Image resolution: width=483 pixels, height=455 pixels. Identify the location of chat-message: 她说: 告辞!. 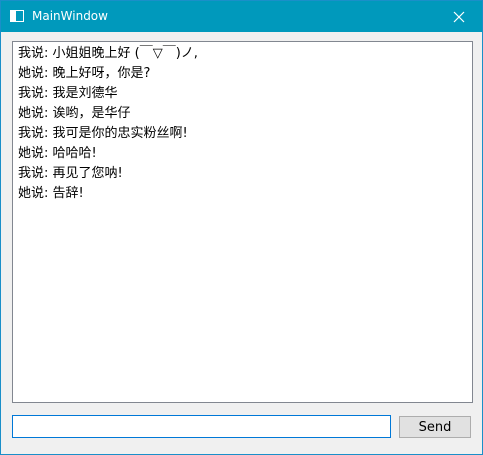
(51, 193).